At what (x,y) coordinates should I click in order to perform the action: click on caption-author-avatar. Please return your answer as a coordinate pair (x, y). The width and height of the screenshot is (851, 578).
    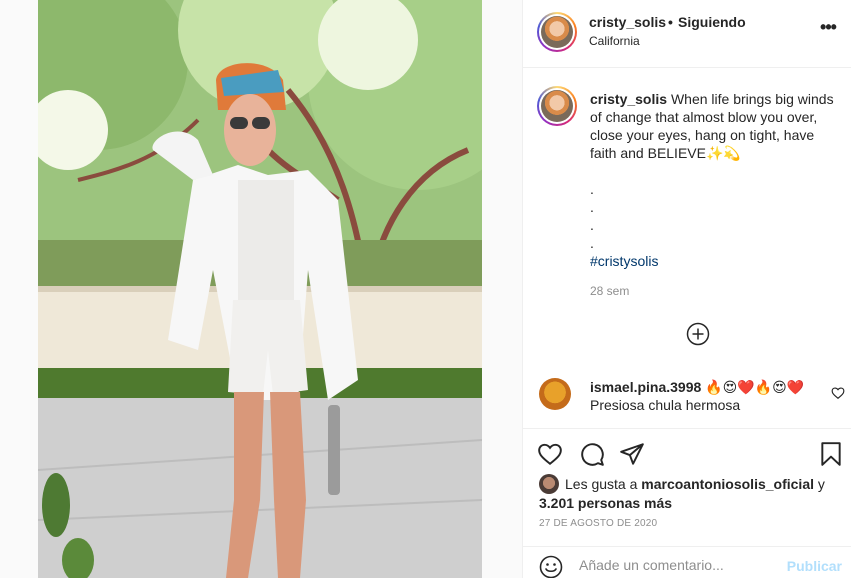
    Looking at the image, I should click on (557, 106).